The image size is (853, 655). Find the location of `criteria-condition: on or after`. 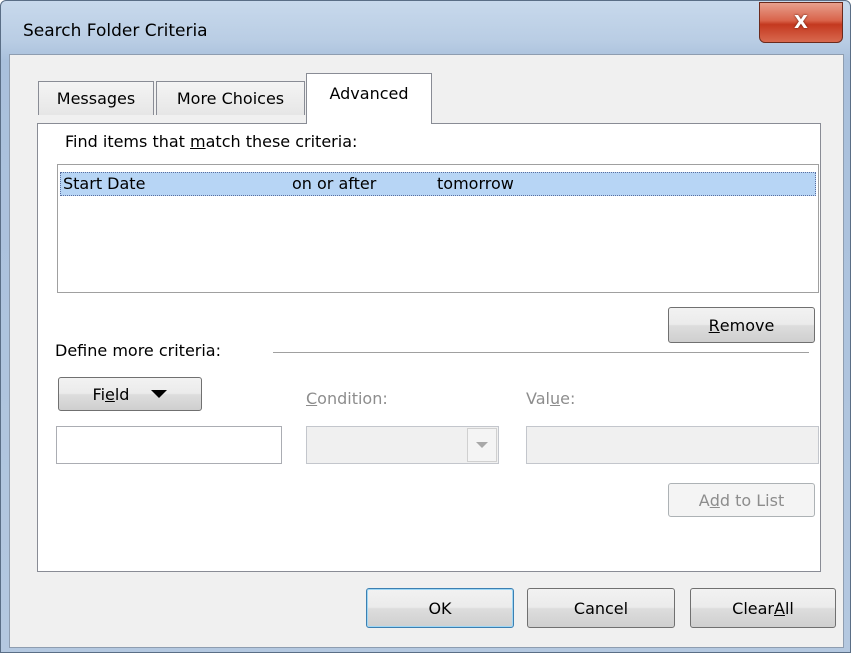

criteria-condition: on or after is located at coordinates (334, 183).